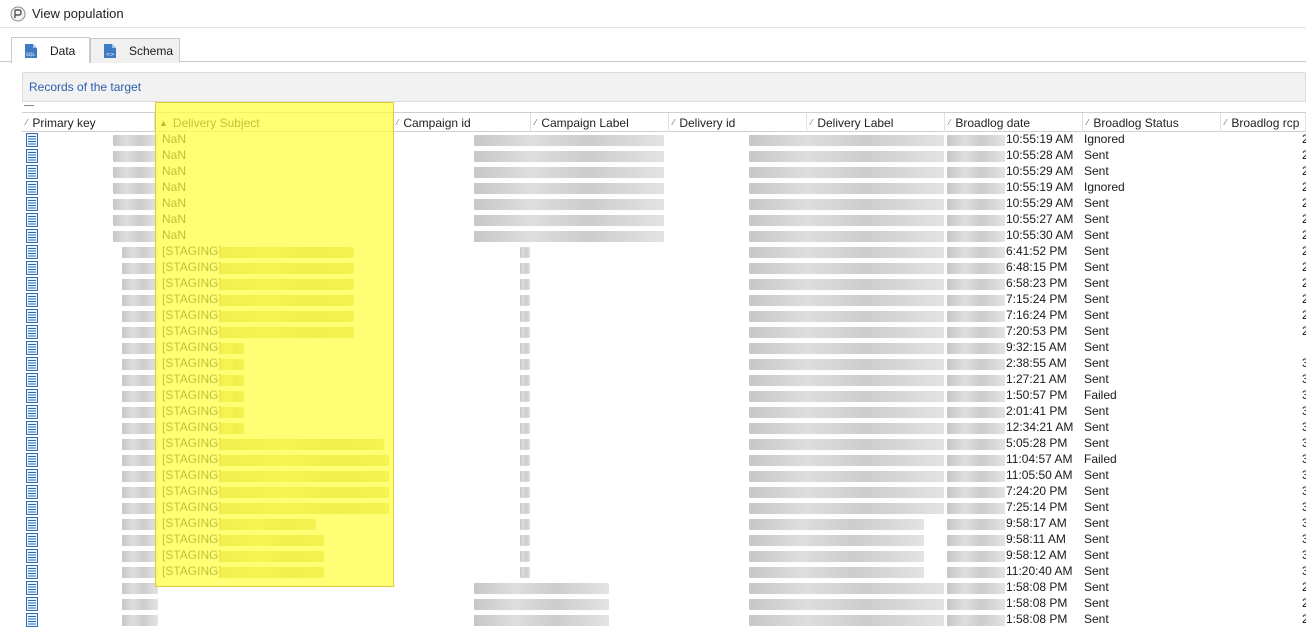 Image resolution: width=1306 pixels, height=628 pixels. I want to click on tab-data: SQL Data, so click(50, 50).